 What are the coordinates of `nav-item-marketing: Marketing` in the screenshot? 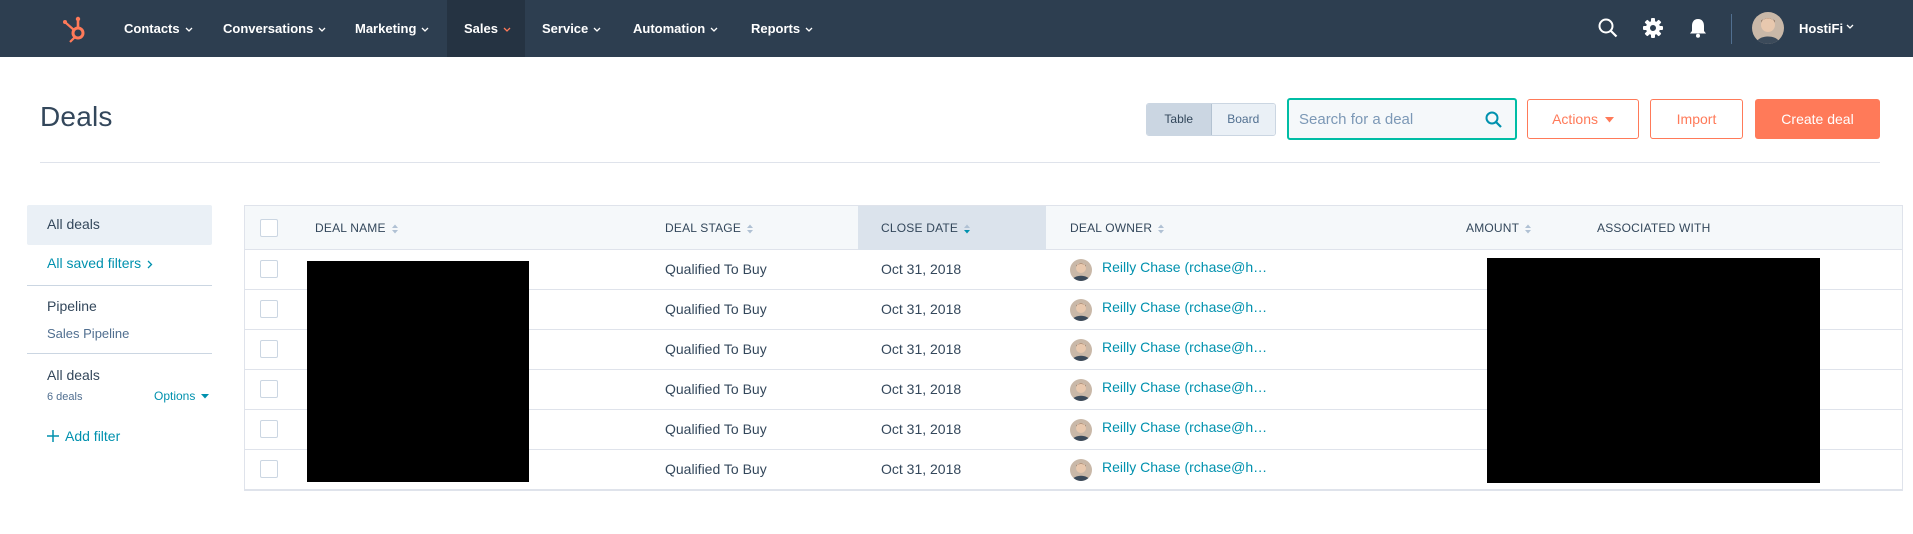 It's located at (392, 28).